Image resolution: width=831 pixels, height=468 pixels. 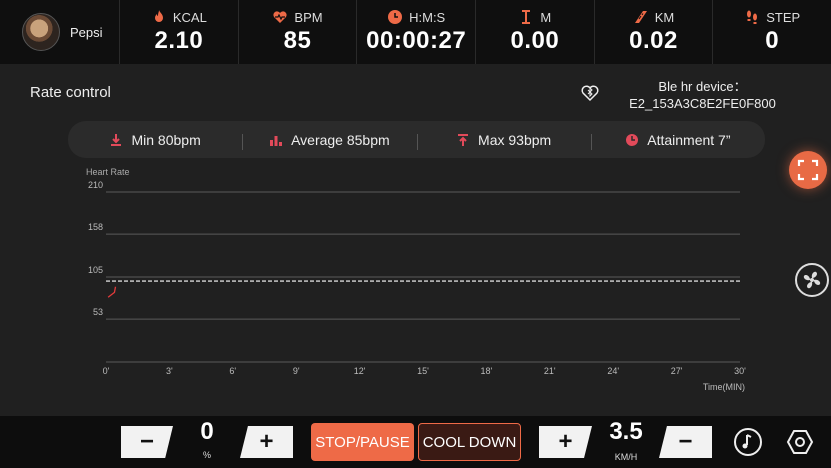 I want to click on music-icon, so click(x=748, y=442).